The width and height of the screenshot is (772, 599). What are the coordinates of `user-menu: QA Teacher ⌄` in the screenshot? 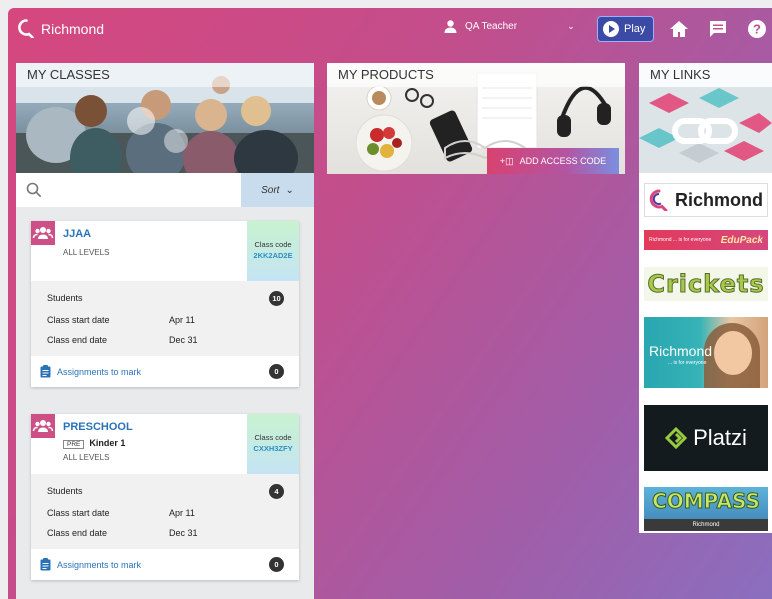 It's located at (509, 26).